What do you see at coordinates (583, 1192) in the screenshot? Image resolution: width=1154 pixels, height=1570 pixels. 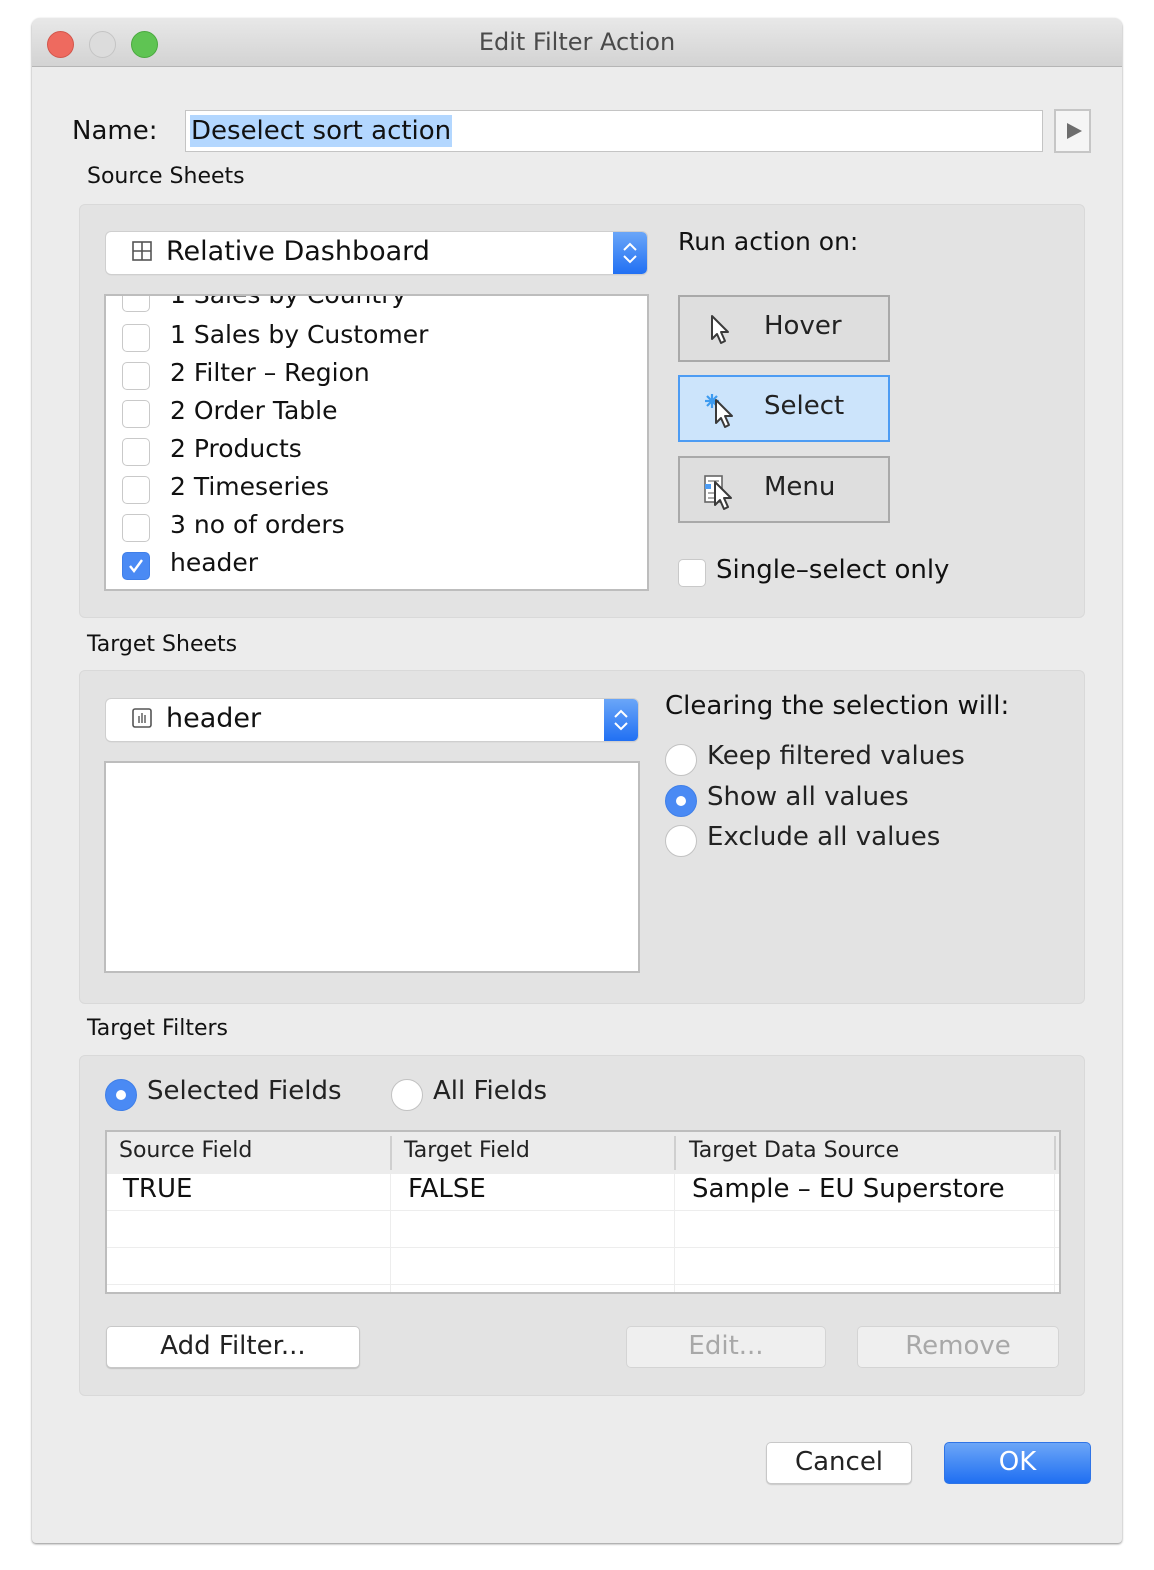 I see `table-row: TRUE FALSE Sample – EU Superstore` at bounding box center [583, 1192].